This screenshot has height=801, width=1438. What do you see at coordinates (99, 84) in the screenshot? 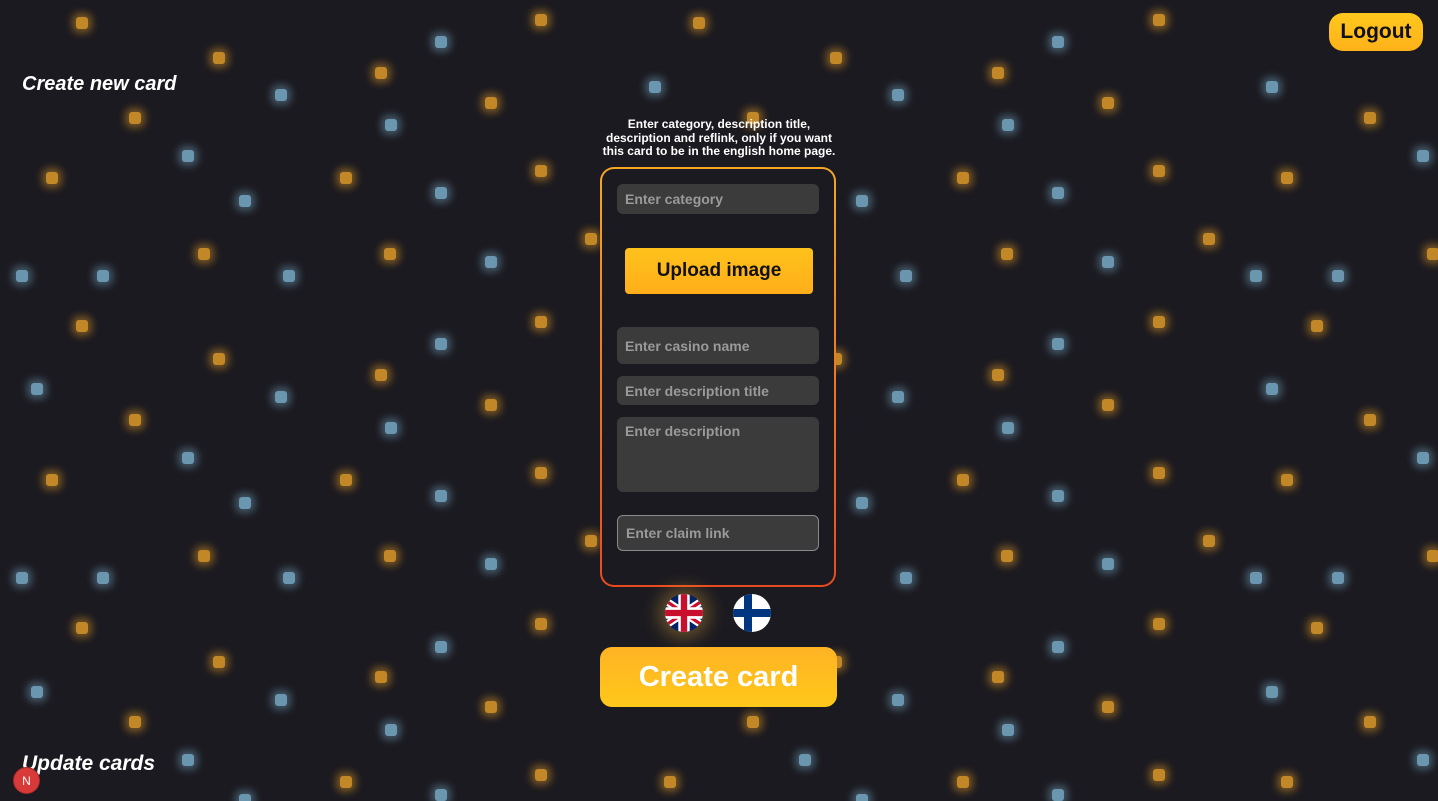
I see `create-section-title: Create new card` at bounding box center [99, 84].